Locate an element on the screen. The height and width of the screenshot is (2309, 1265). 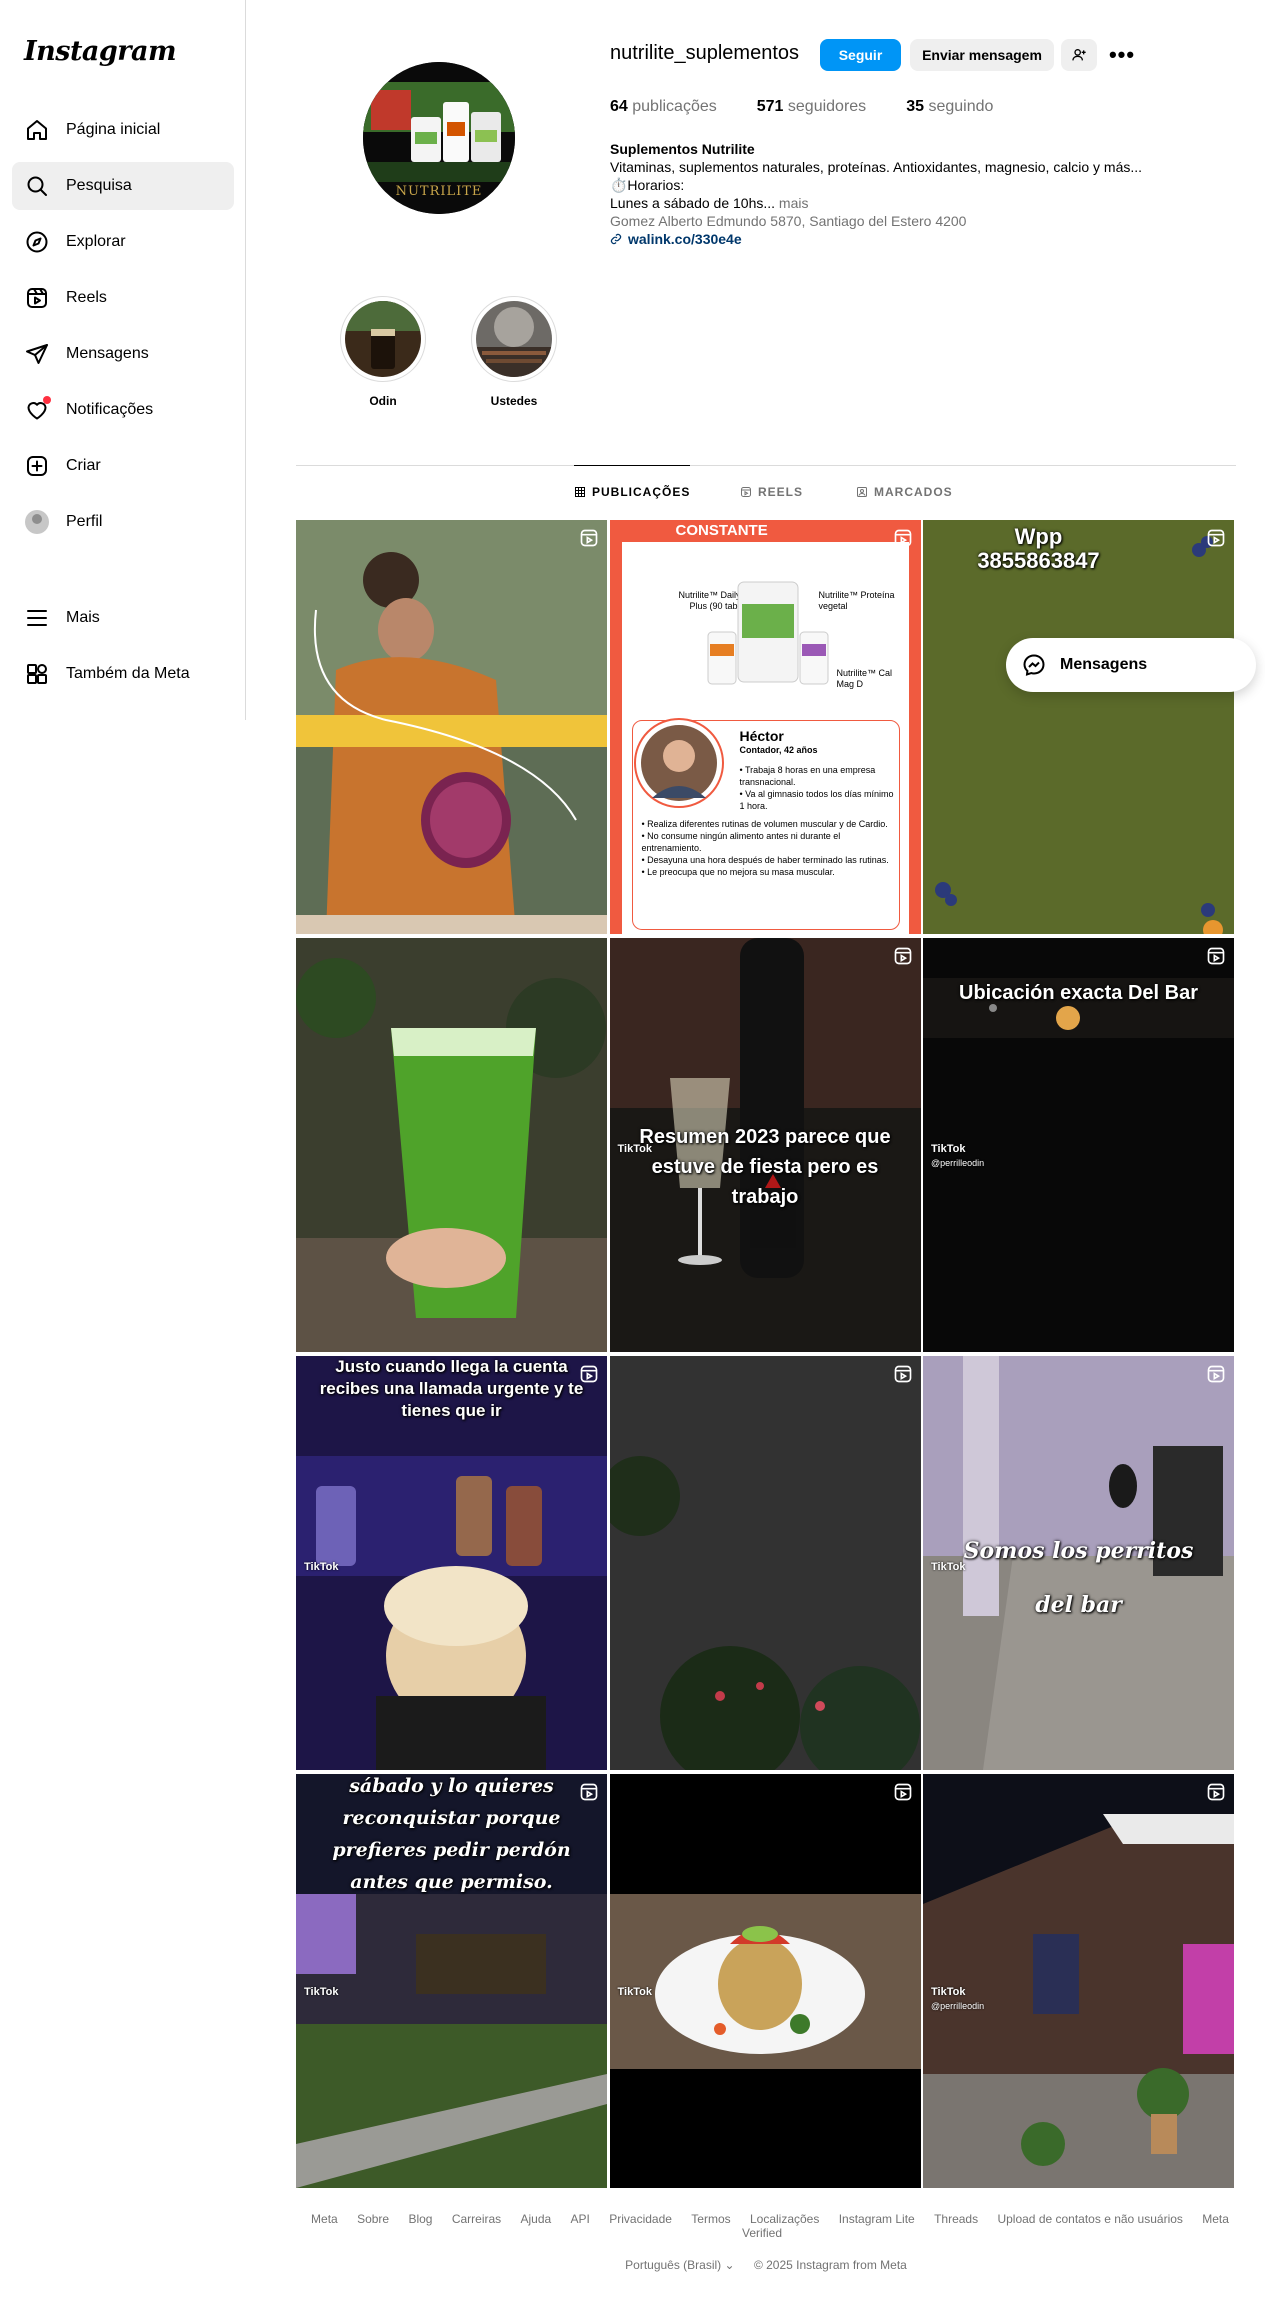
post-caption: Ubicación exacta Del Bar is located at coordinates (1078, 993).